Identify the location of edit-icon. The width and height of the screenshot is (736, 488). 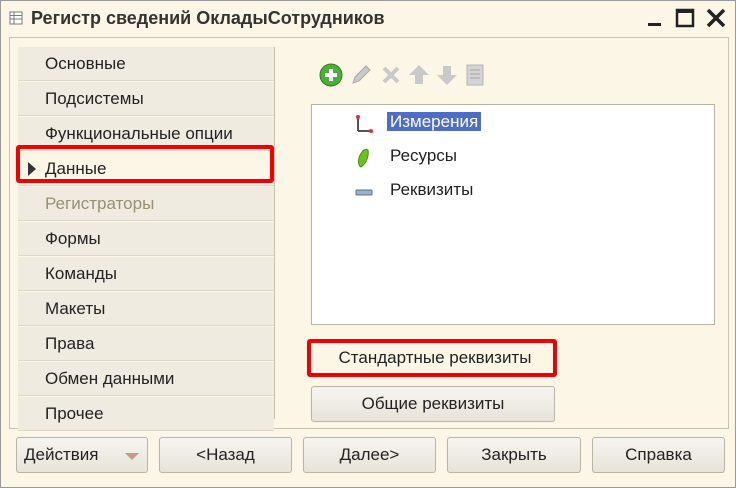
(361, 75).